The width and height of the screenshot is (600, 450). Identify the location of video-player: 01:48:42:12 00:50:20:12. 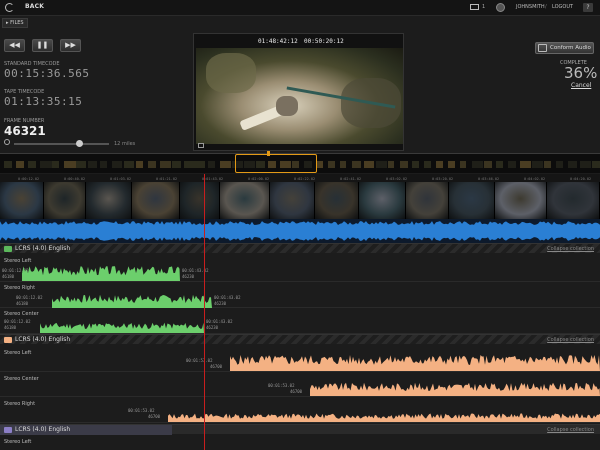
(298, 92).